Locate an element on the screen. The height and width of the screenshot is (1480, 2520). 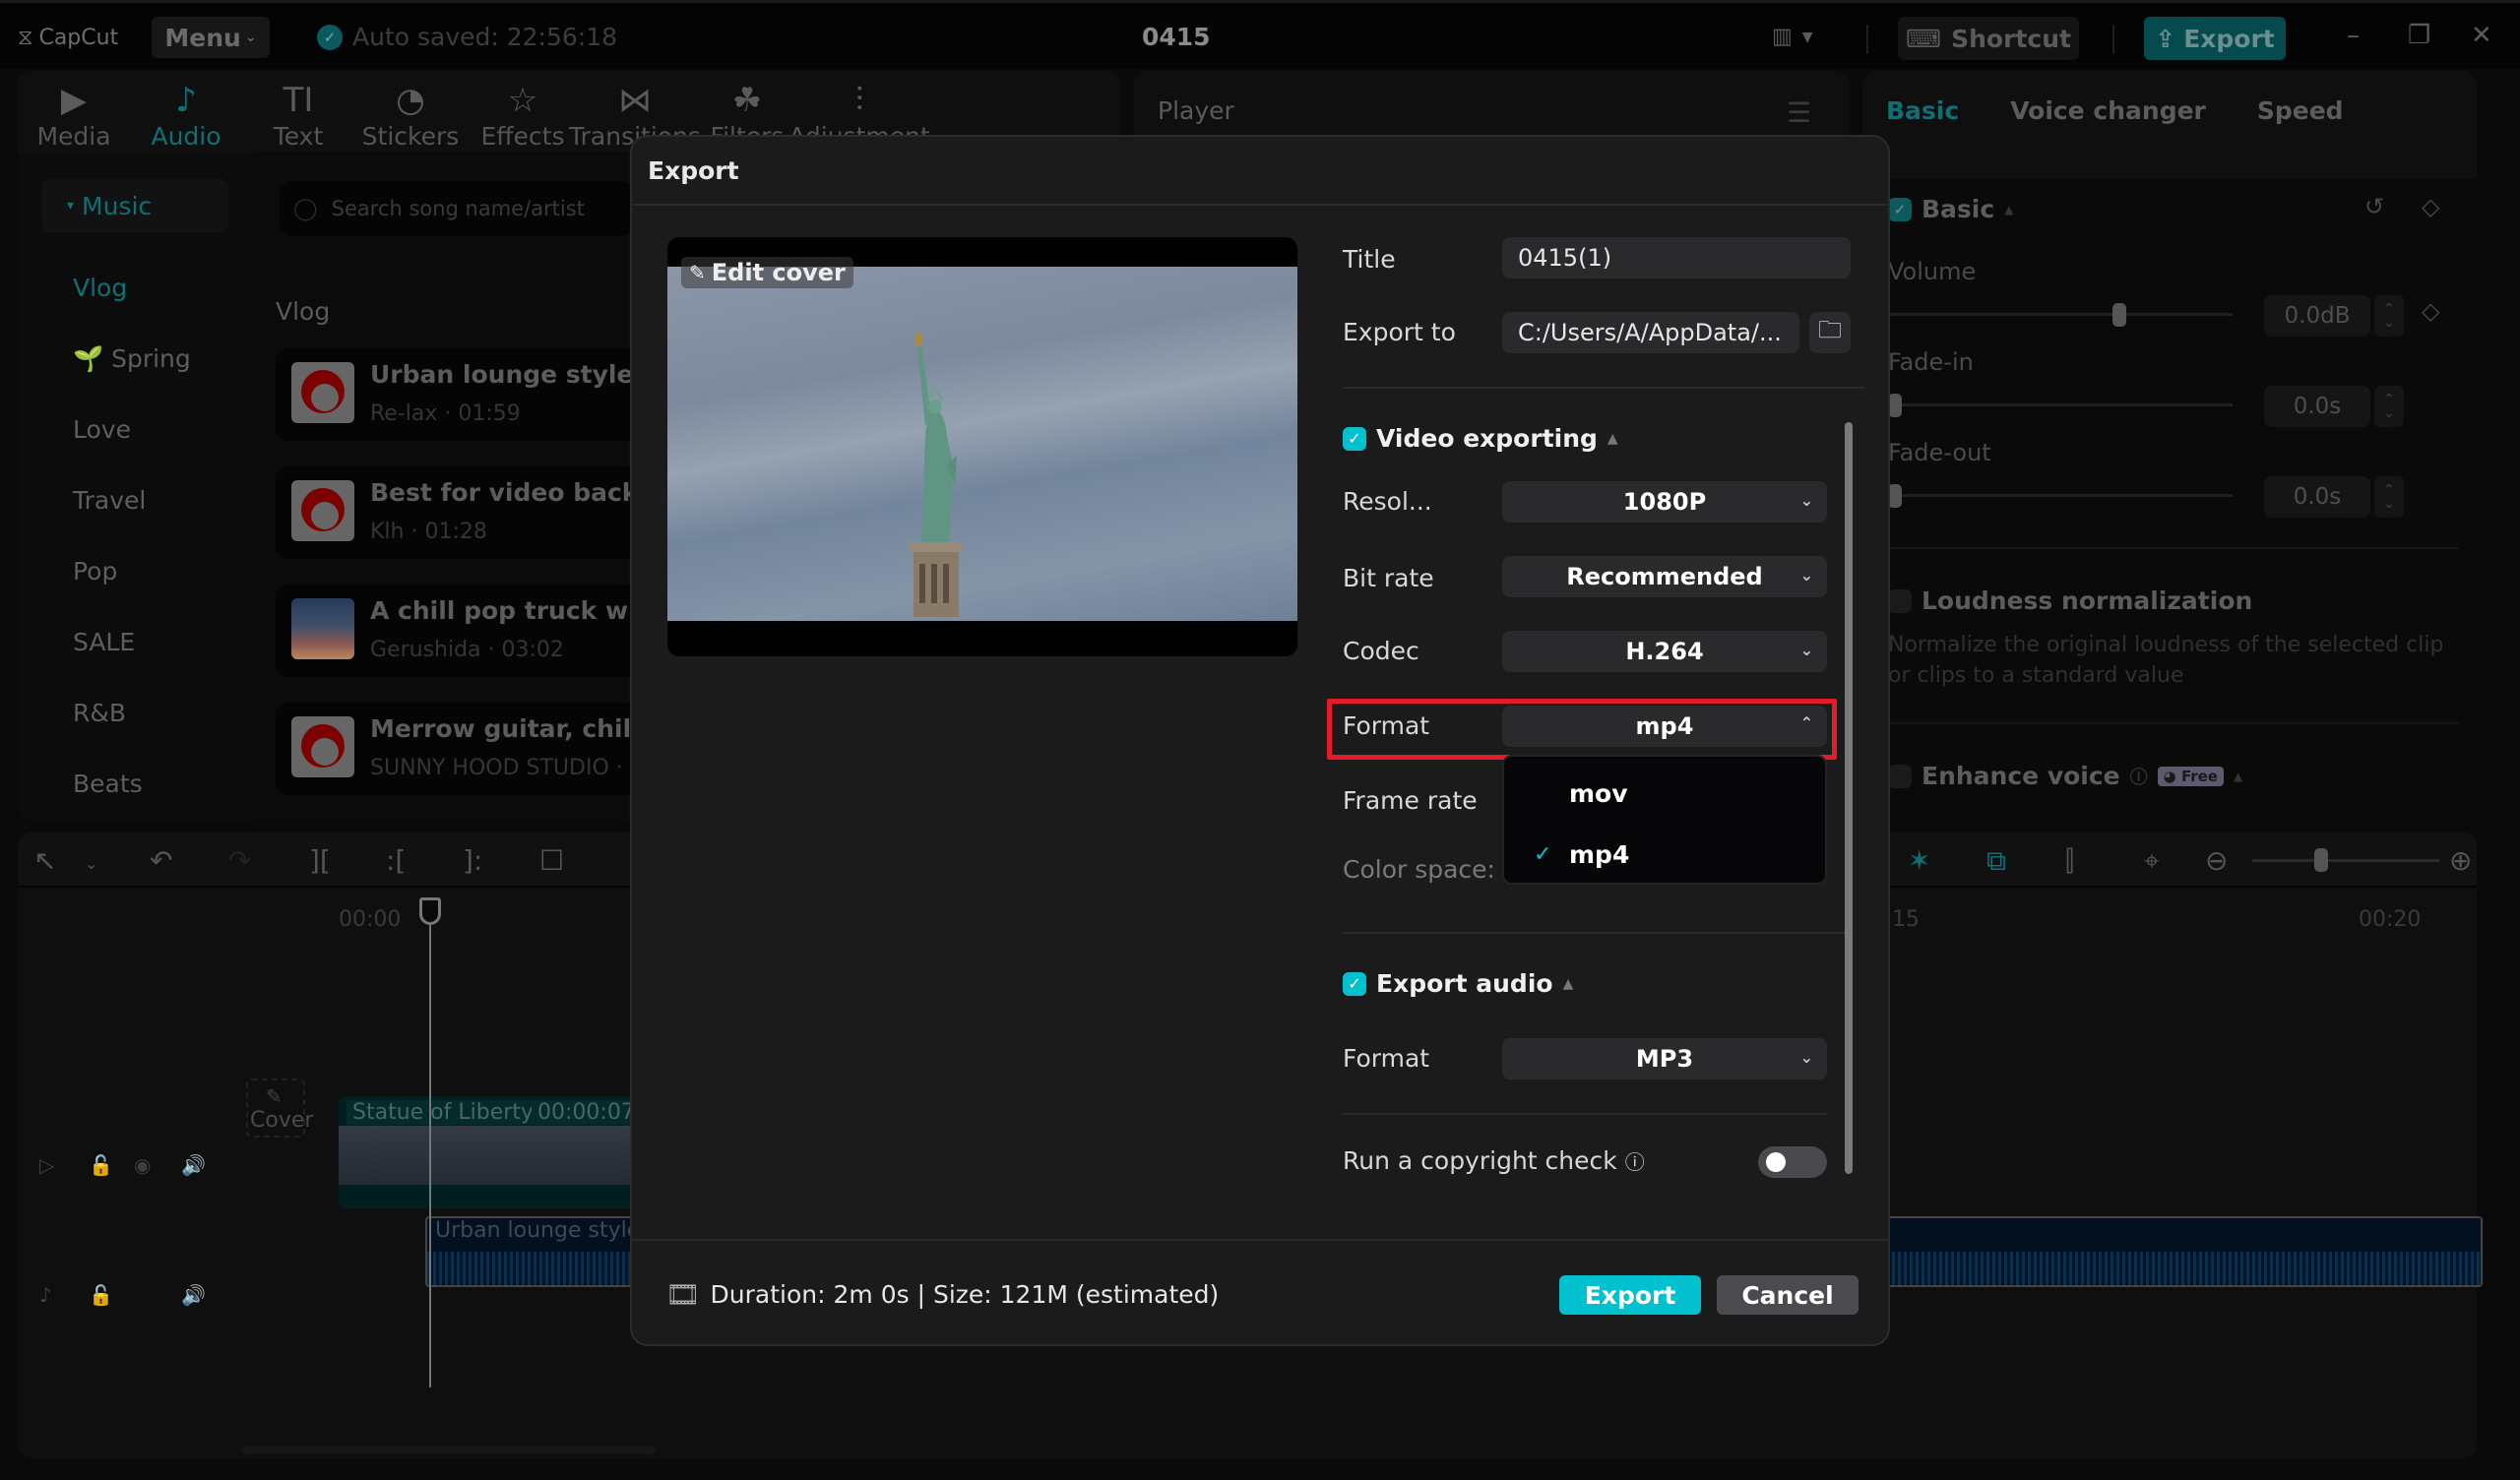
statue-of-liberty-image is located at coordinates (936, 474).